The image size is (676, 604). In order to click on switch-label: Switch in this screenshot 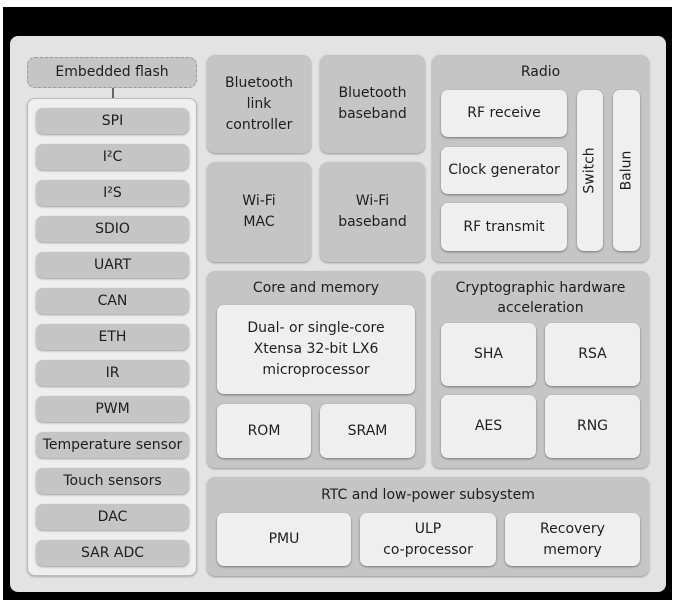, I will do `click(589, 170)`.